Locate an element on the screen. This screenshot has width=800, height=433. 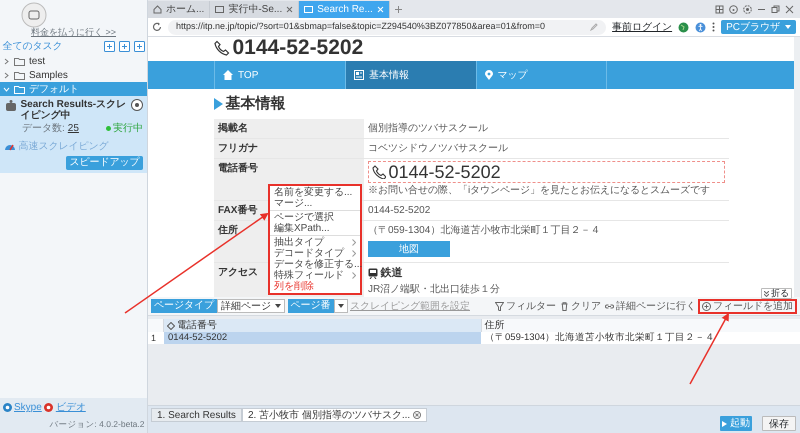
field-label: 住所 is located at coordinates (228, 230).